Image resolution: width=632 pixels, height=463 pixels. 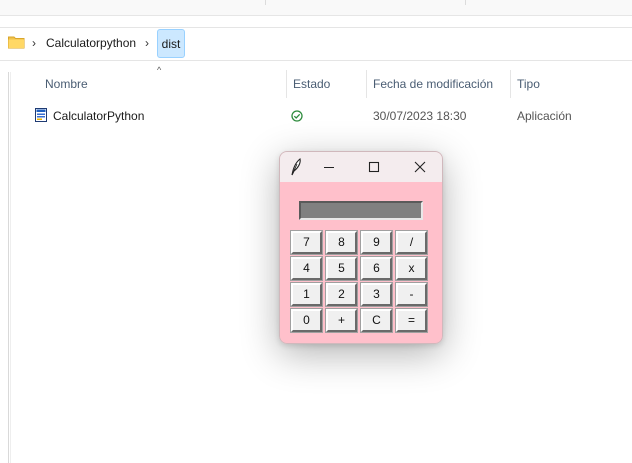 I want to click on calculator-titlebar, so click(x=361, y=167).